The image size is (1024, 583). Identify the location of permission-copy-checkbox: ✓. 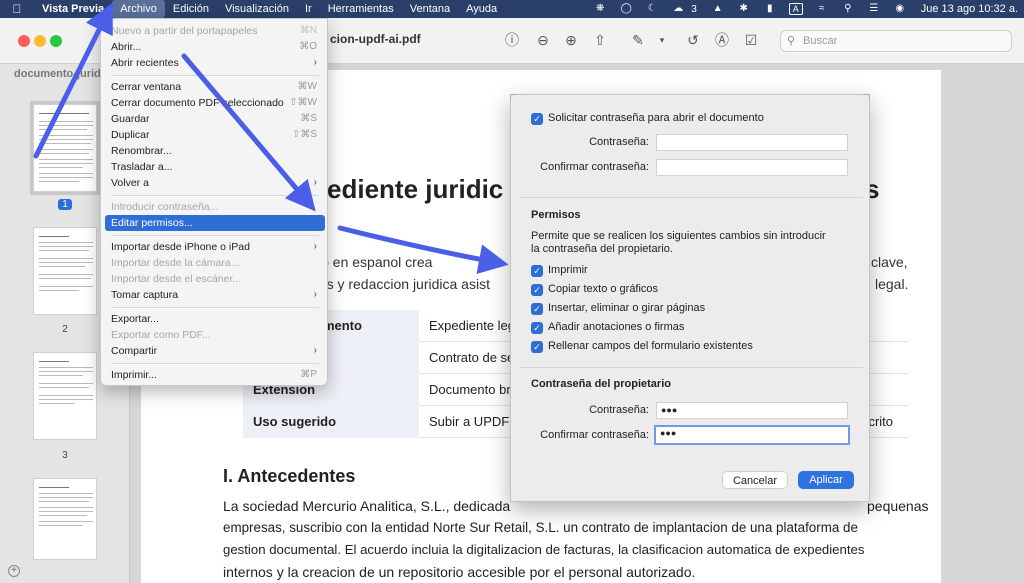
(537, 290).